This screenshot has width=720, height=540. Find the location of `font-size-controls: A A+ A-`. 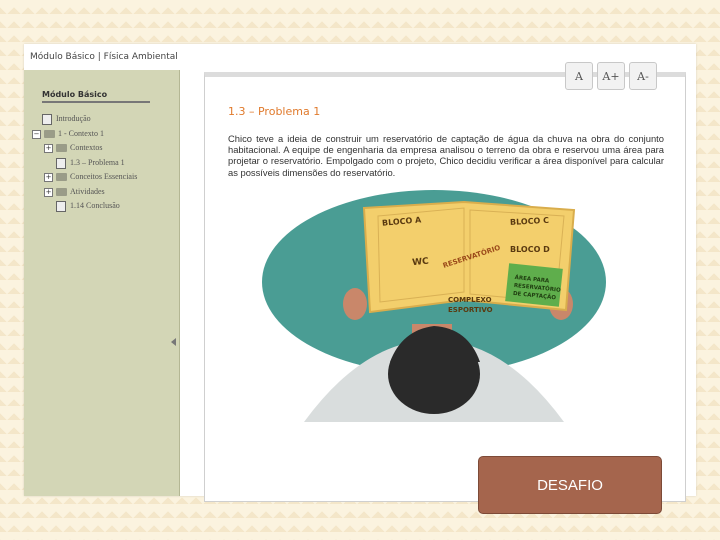

font-size-controls: A A+ A- is located at coordinates (611, 76).